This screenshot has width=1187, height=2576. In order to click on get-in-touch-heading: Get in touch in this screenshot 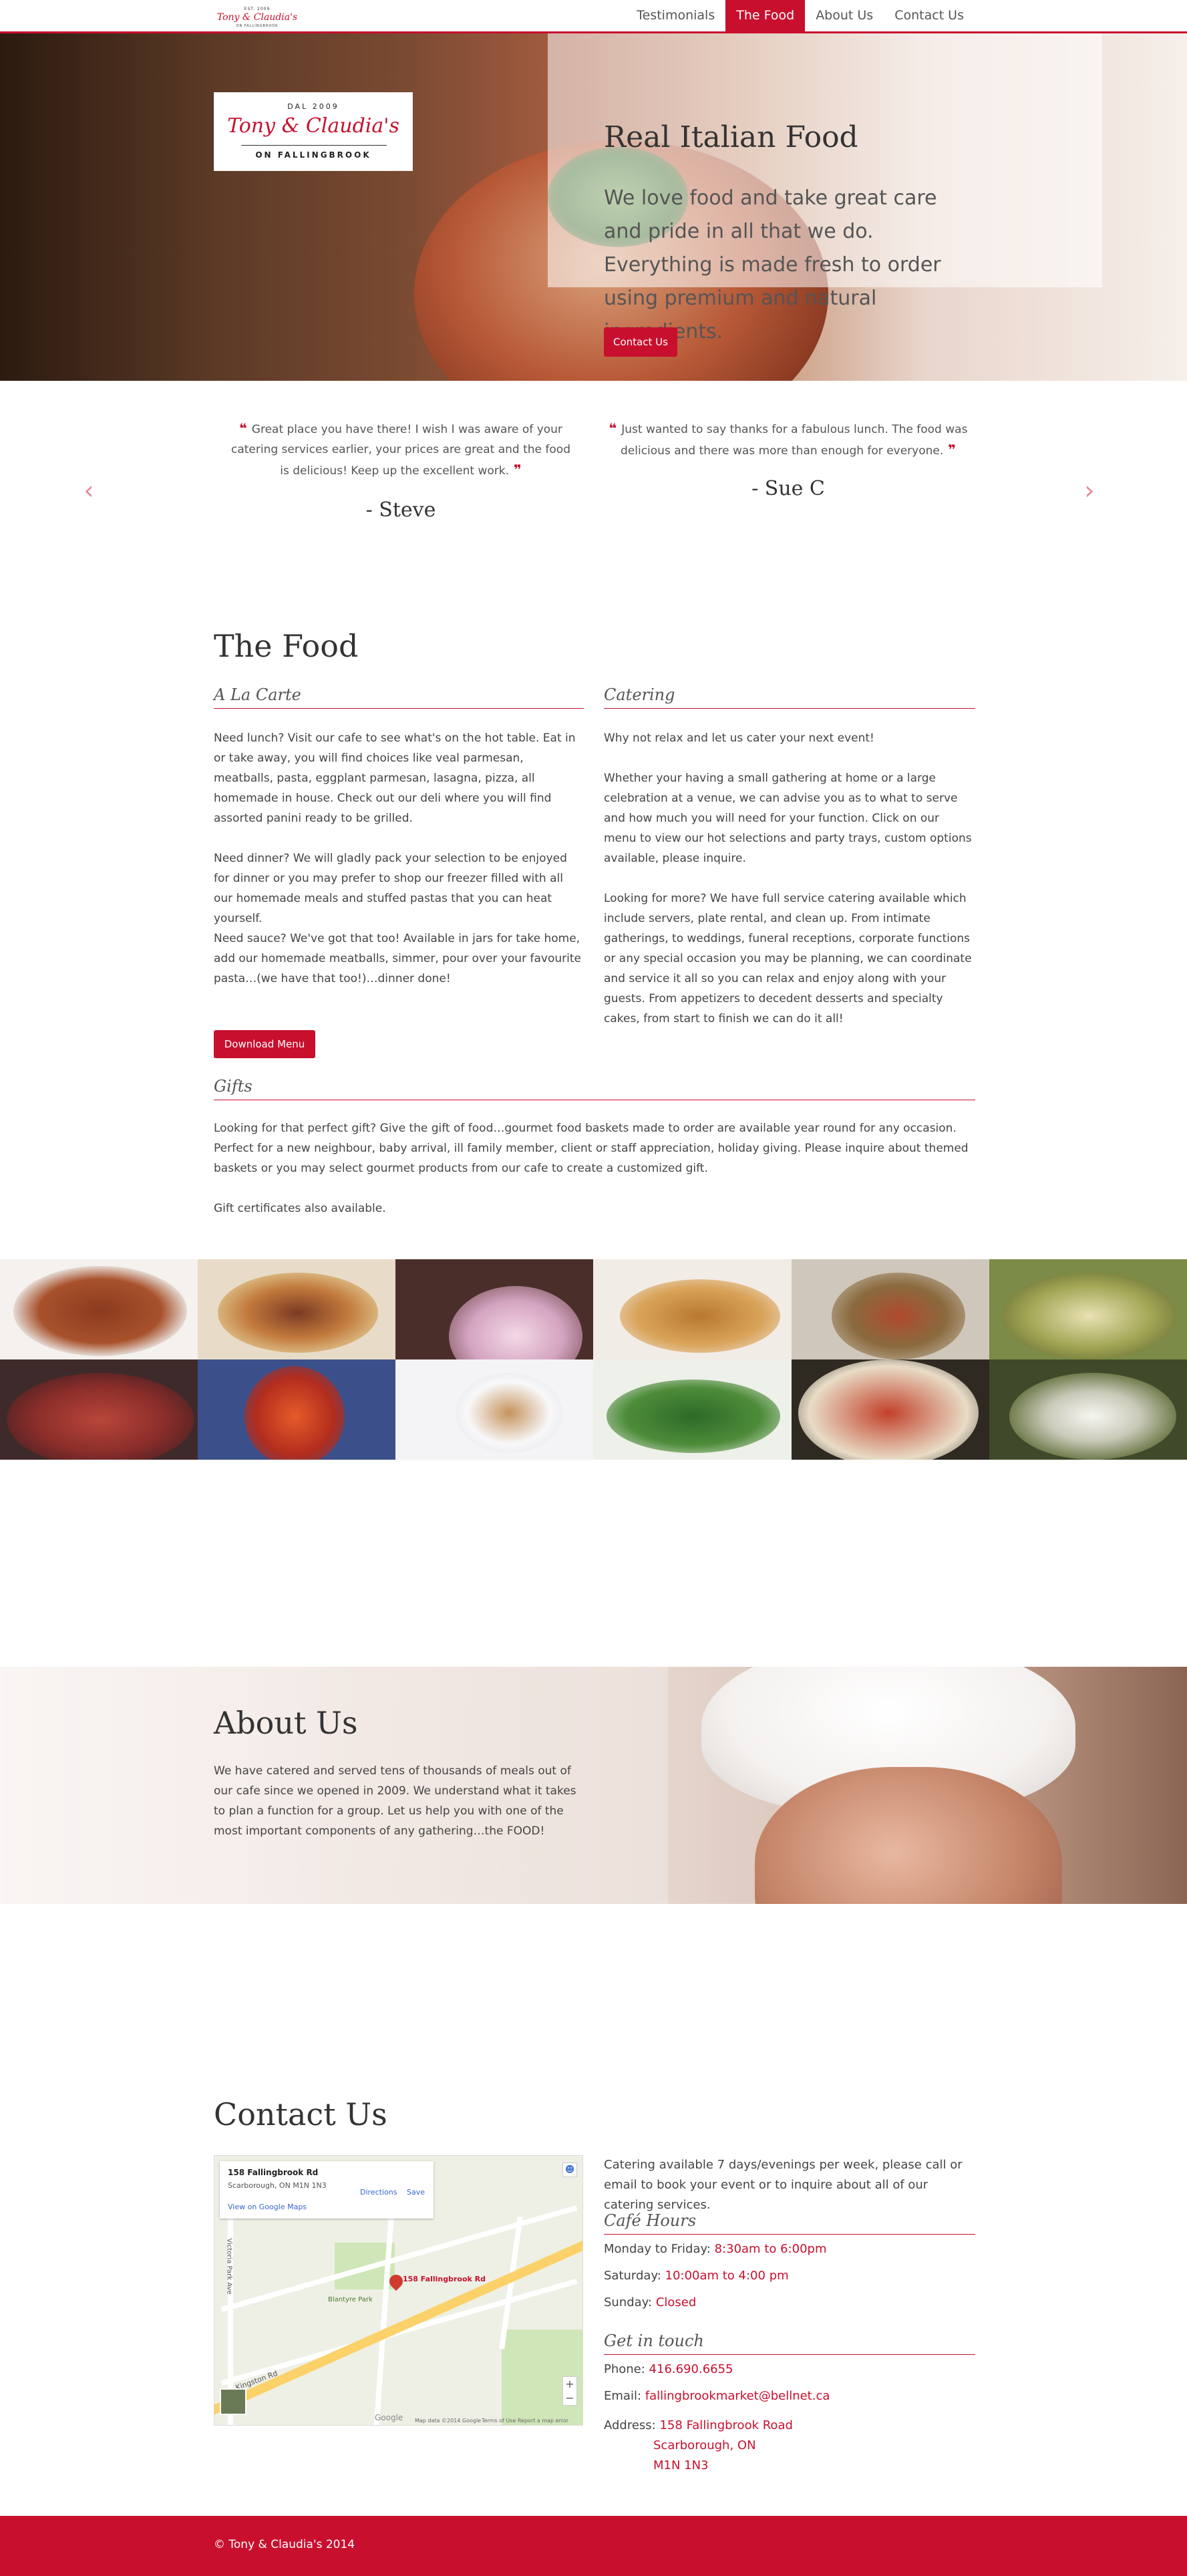, I will do `click(789, 2343)`.